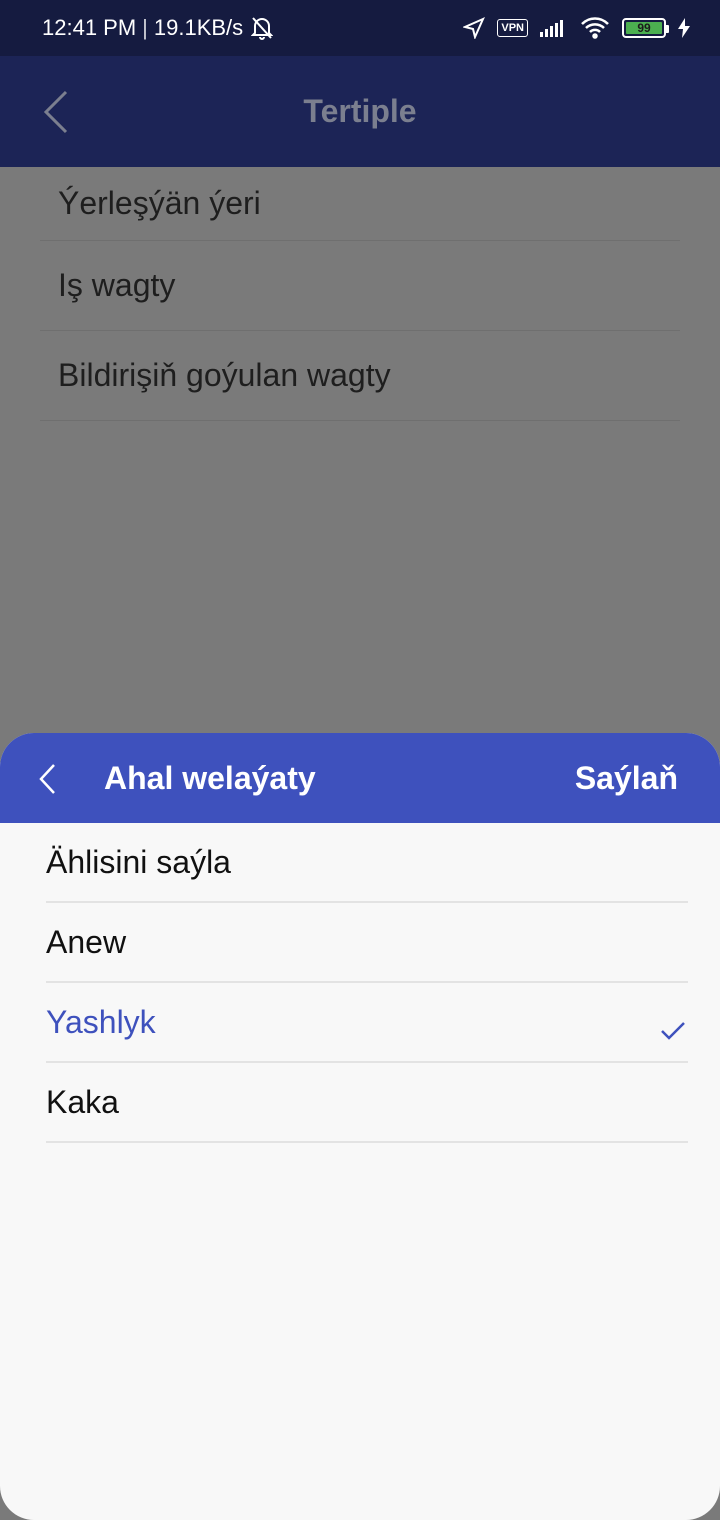  Describe the element at coordinates (474, 28) in the screenshot. I see `location-icon` at that location.